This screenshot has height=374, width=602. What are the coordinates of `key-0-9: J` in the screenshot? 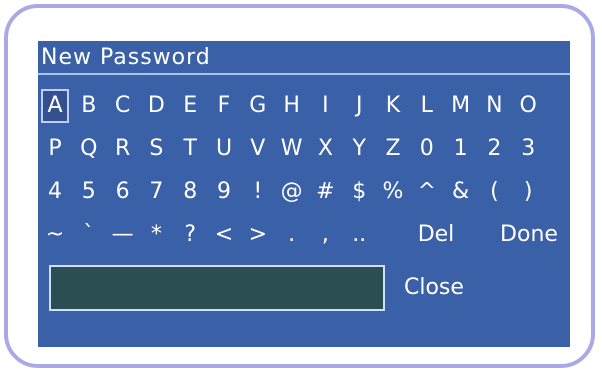 It's located at (359, 106).